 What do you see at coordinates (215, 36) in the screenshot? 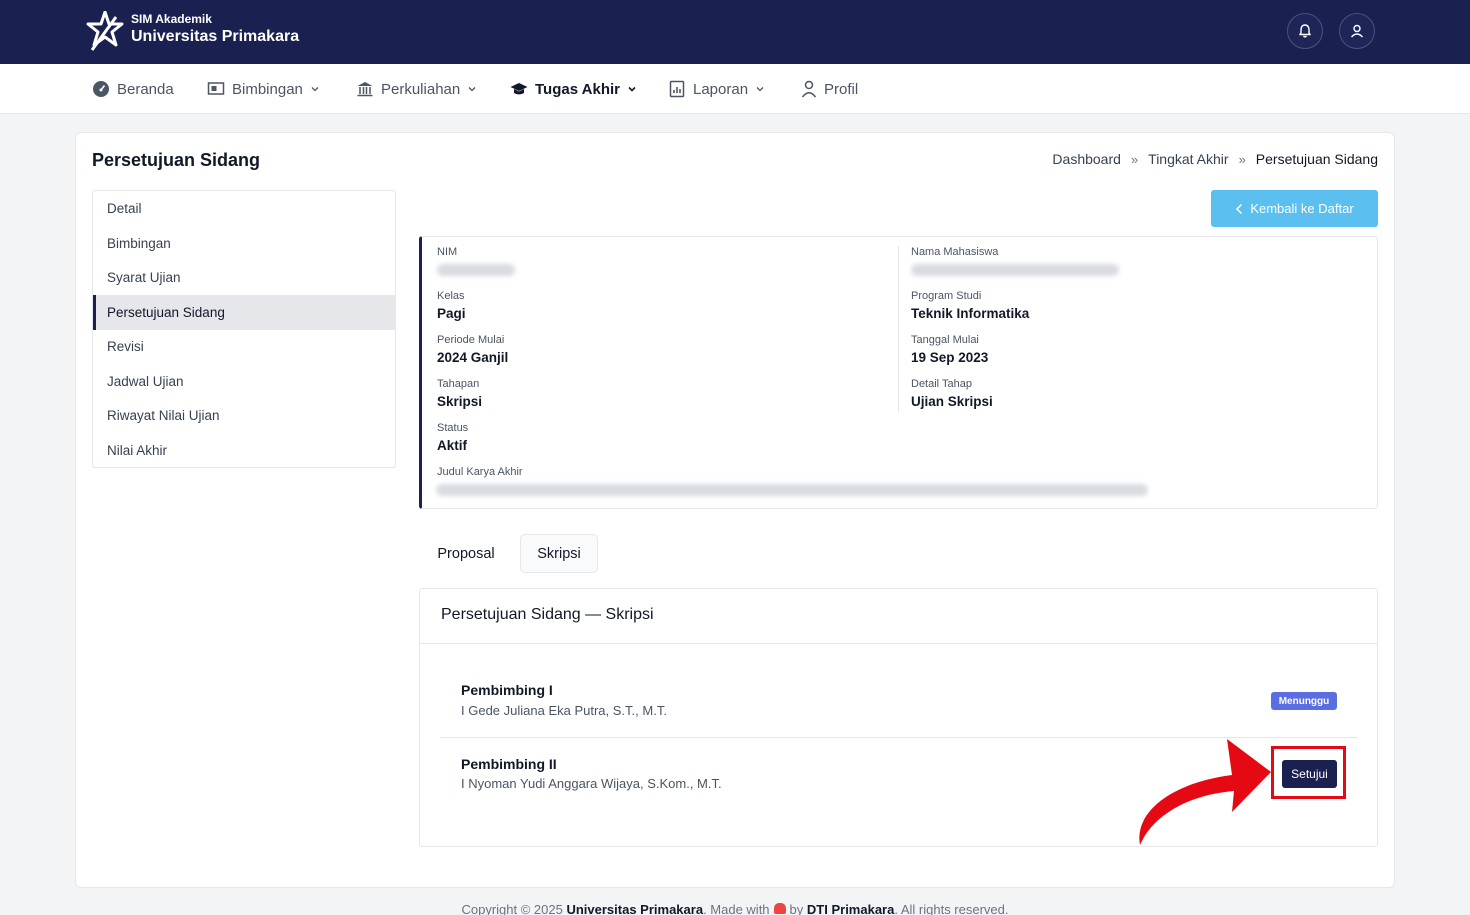
I see `brand-title: Universitas Primakara` at bounding box center [215, 36].